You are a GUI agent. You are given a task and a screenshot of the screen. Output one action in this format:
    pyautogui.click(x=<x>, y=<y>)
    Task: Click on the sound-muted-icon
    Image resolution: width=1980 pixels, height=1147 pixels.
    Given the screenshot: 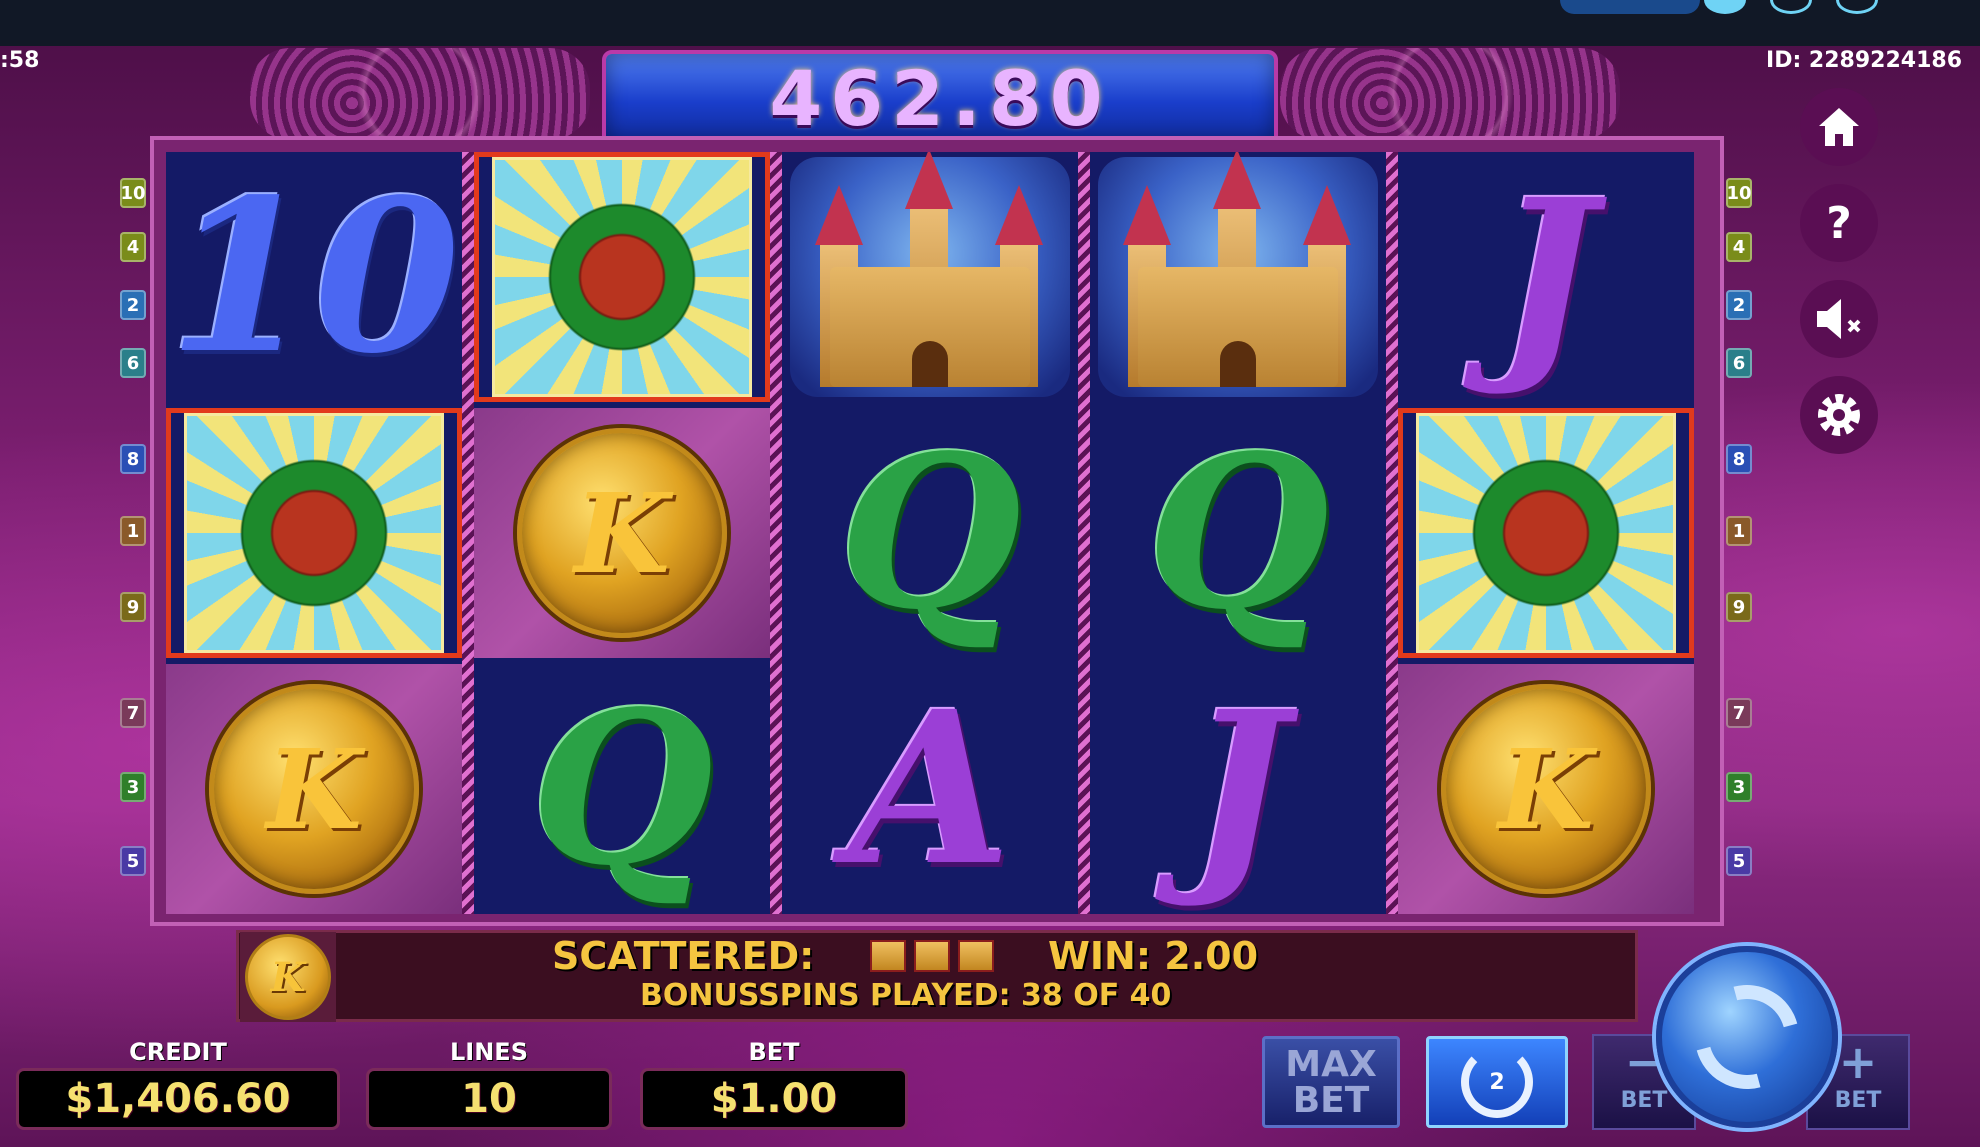 What is the action you would take?
    pyautogui.click(x=1839, y=319)
    